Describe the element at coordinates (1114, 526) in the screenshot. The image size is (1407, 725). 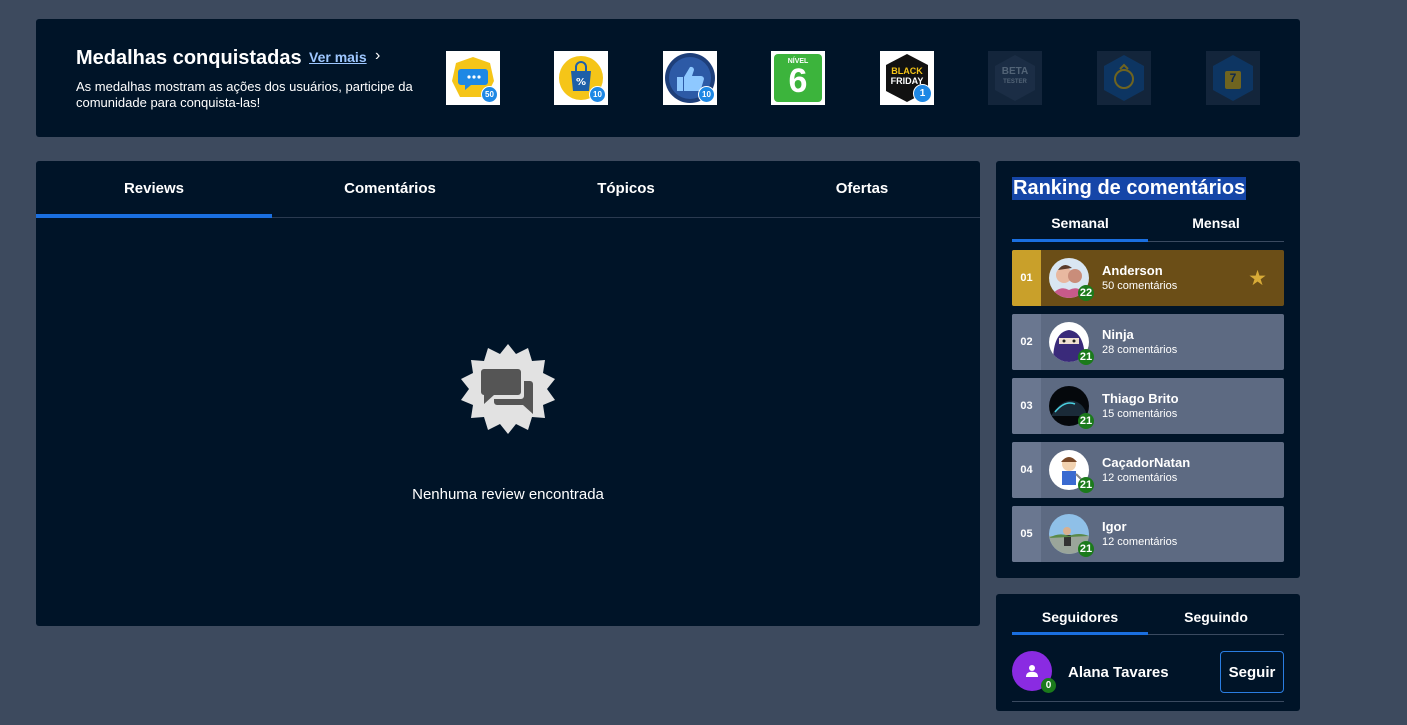
I see `ranking-user-name: Igor` at that location.